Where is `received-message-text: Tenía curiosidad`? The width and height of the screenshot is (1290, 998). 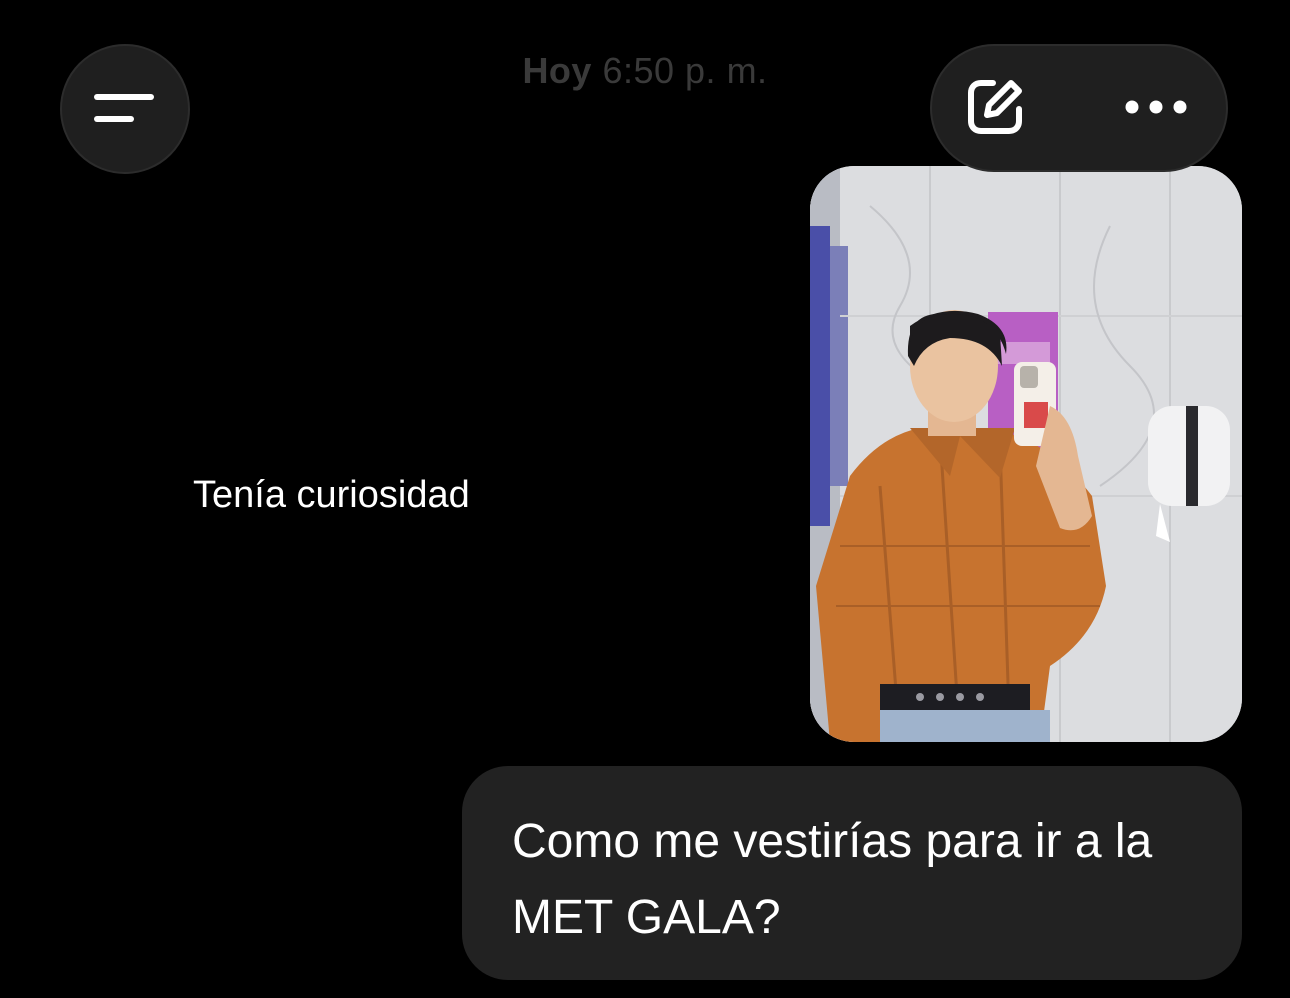 received-message-text: Tenía curiosidad is located at coordinates (331, 495).